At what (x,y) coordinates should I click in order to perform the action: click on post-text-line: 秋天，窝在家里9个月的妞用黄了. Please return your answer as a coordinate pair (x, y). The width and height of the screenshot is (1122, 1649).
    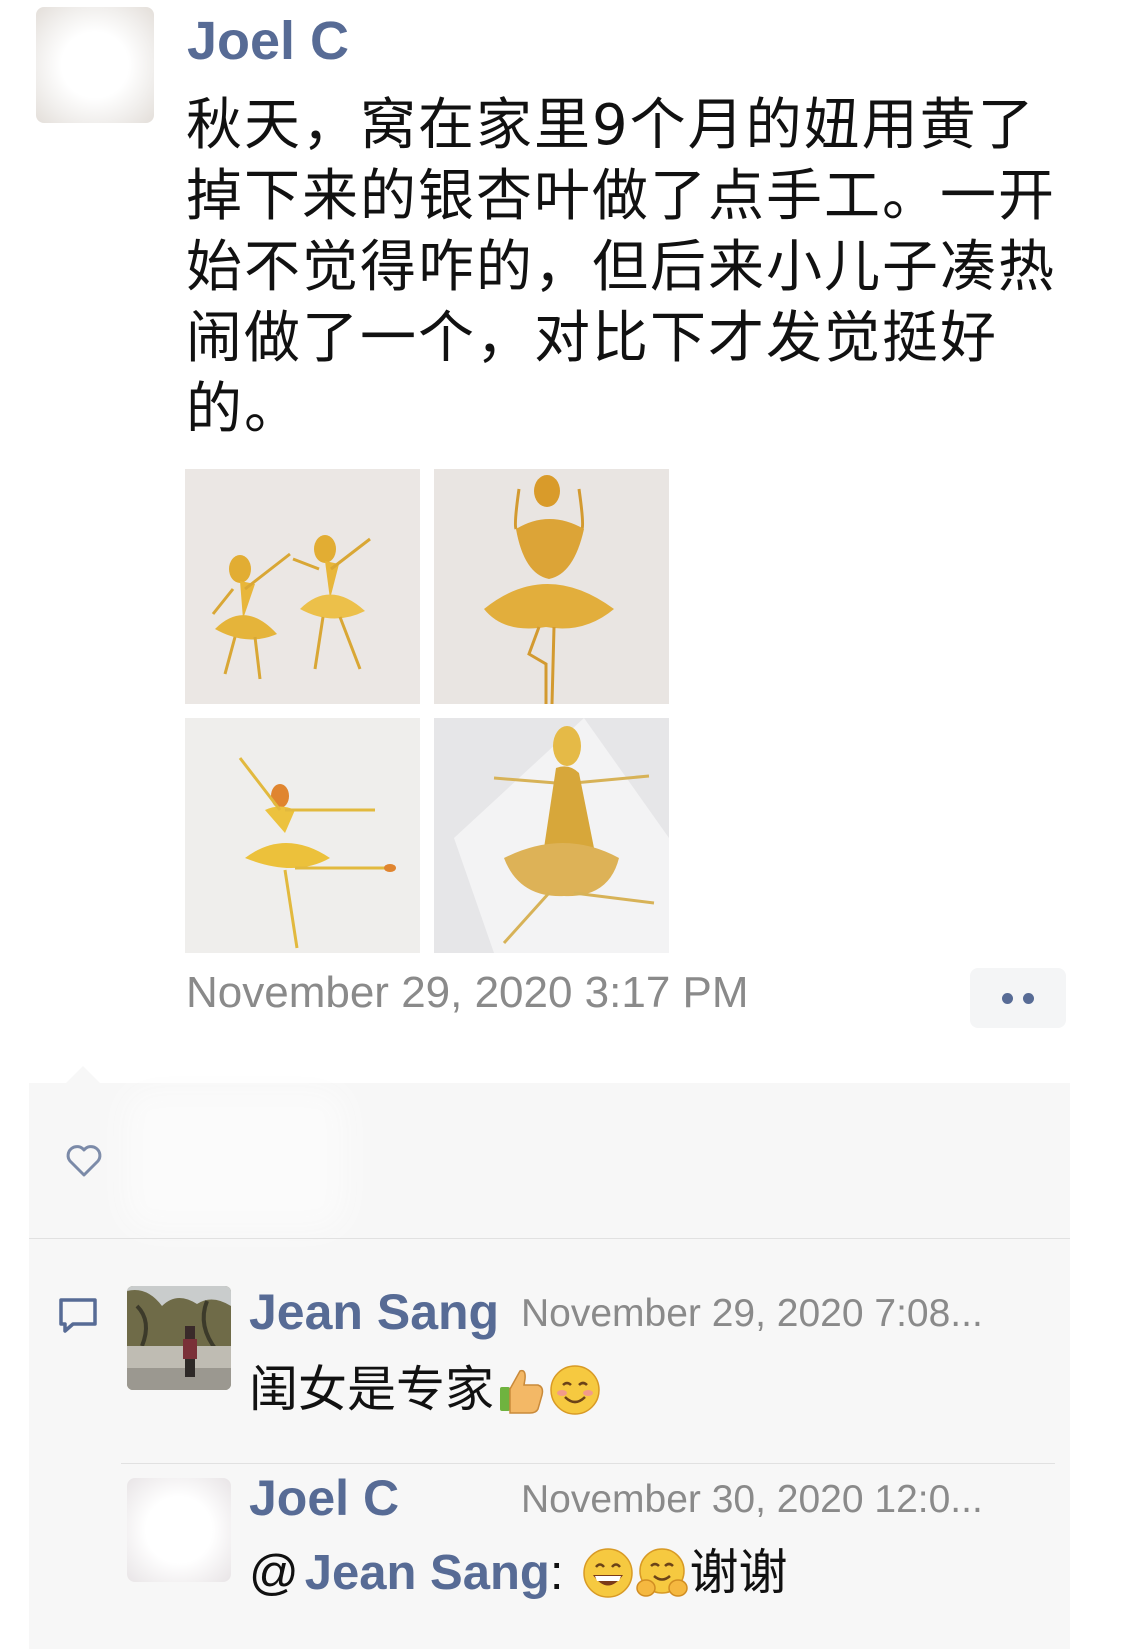
    Looking at the image, I should click on (611, 125).